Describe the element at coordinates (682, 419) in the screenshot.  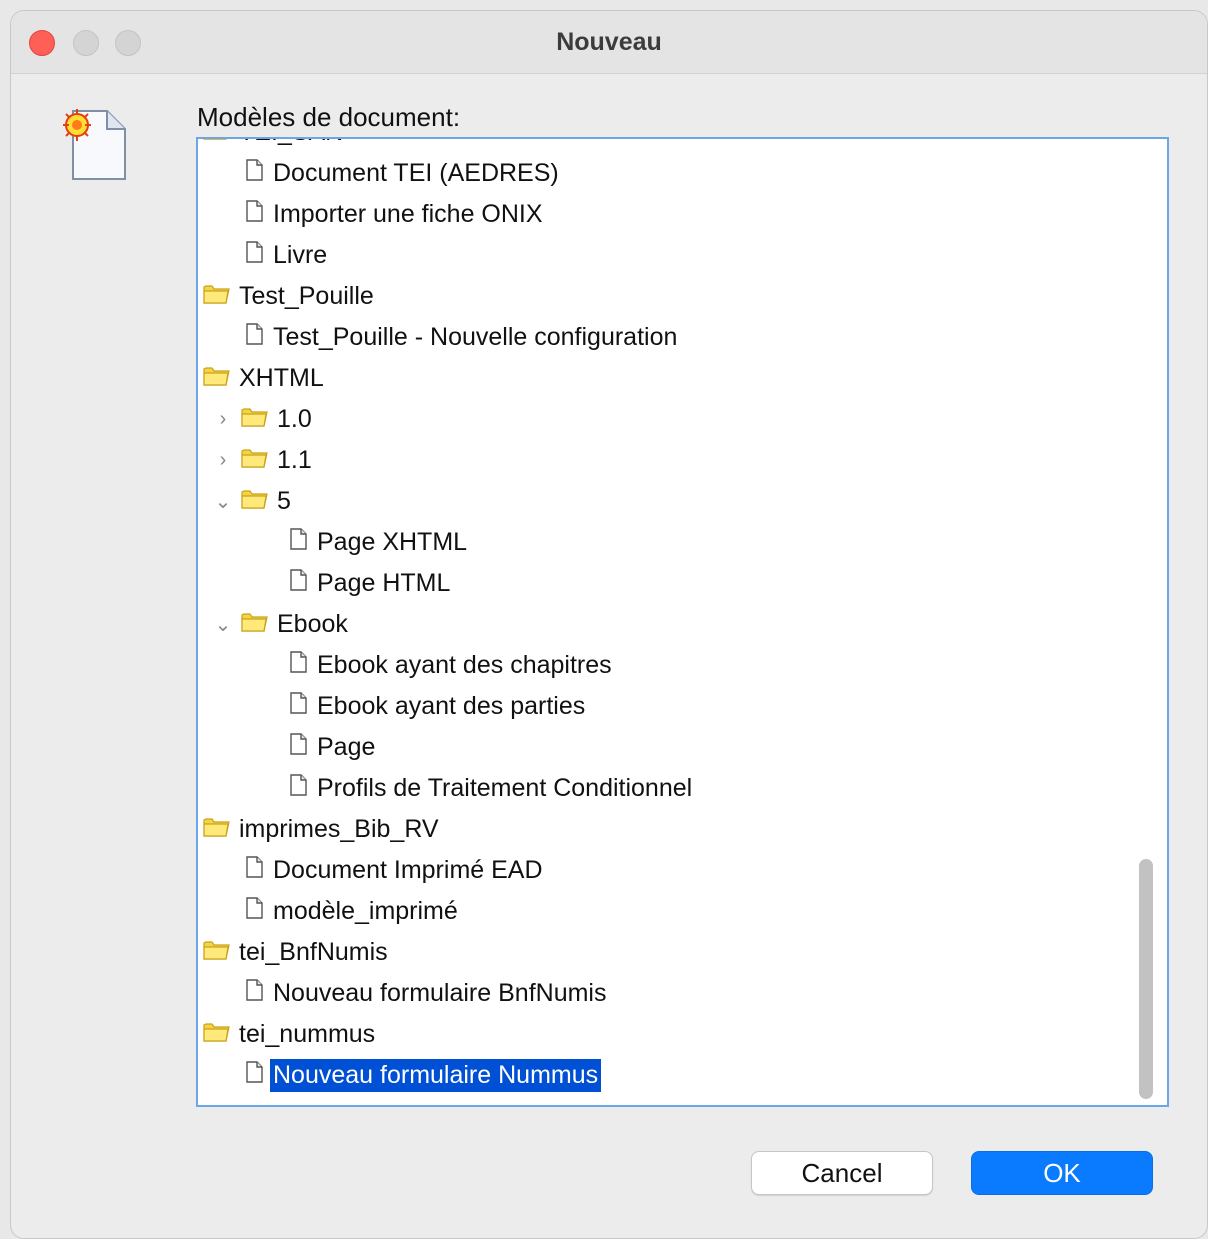
I see `tree-folder-row: › 1.0` at that location.